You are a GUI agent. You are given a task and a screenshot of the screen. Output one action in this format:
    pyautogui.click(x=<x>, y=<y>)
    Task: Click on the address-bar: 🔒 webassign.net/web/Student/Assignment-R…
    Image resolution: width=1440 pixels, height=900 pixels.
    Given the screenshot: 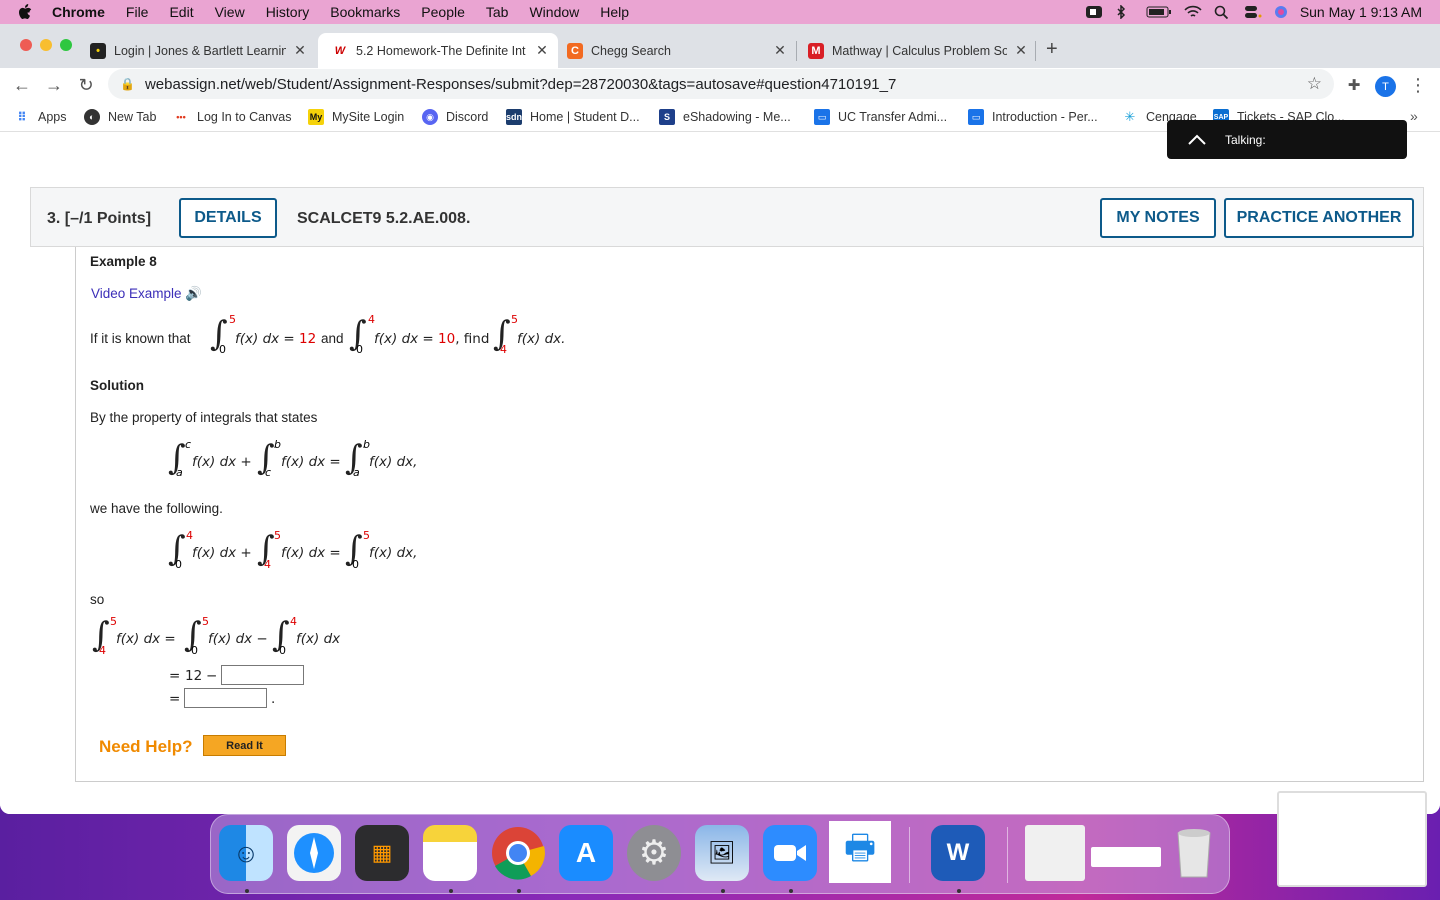 What is the action you would take?
    pyautogui.click(x=721, y=84)
    